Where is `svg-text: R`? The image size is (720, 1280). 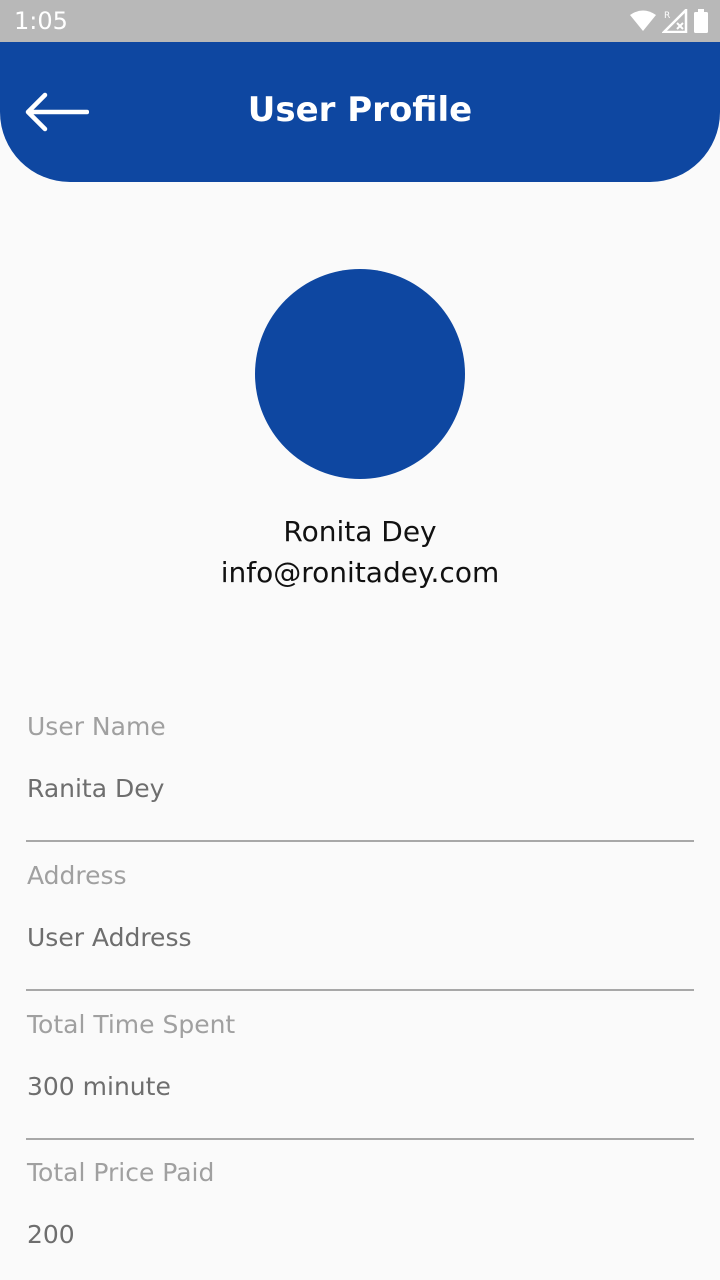 svg-text: R is located at coordinates (667, 16).